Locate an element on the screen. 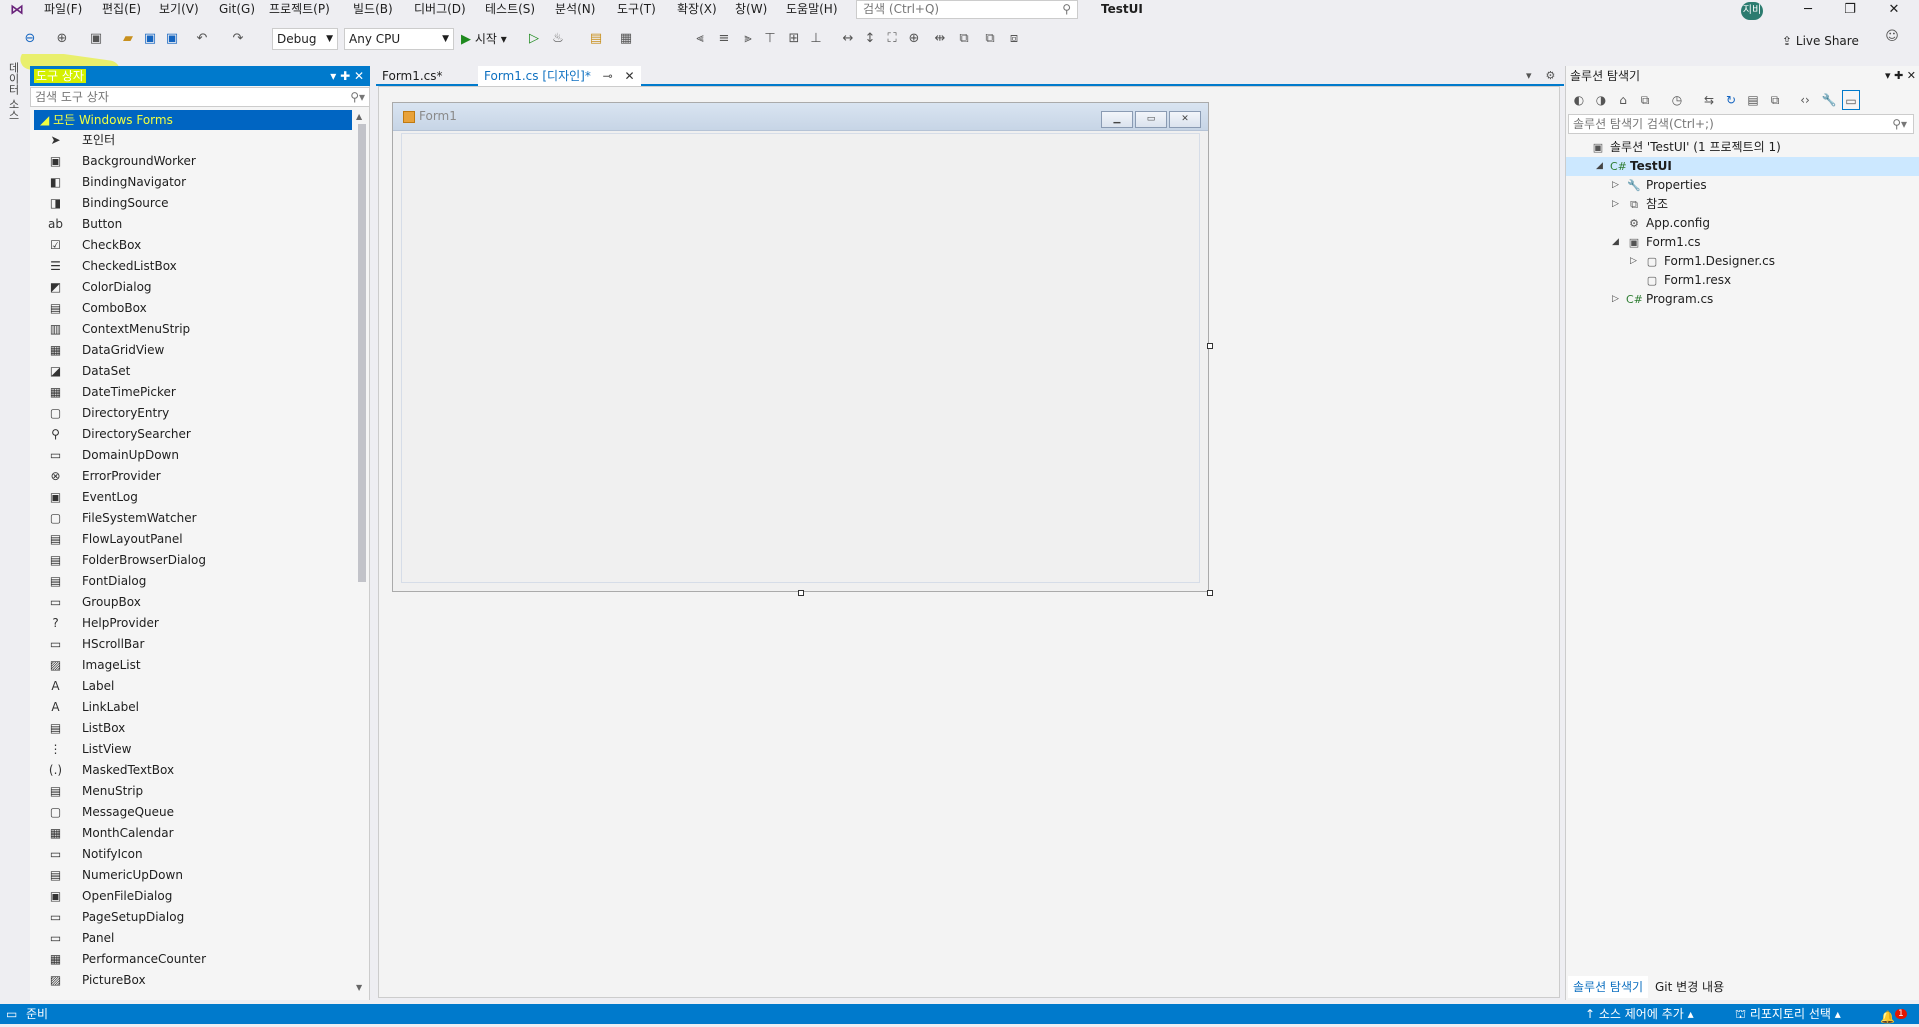 This screenshot has height=1027, width=1919. hot-reload-icon: ♨ is located at coordinates (558, 39).